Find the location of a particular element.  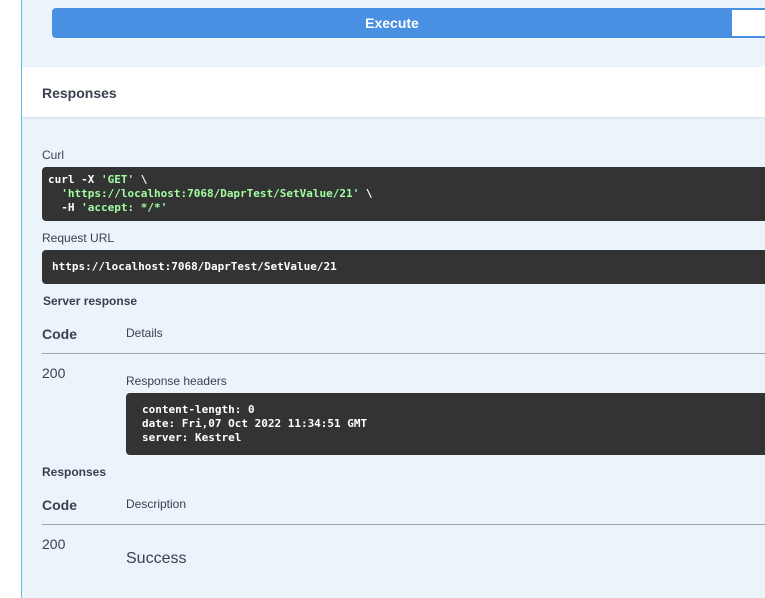

documented-responses-divider is located at coordinates (403, 524).